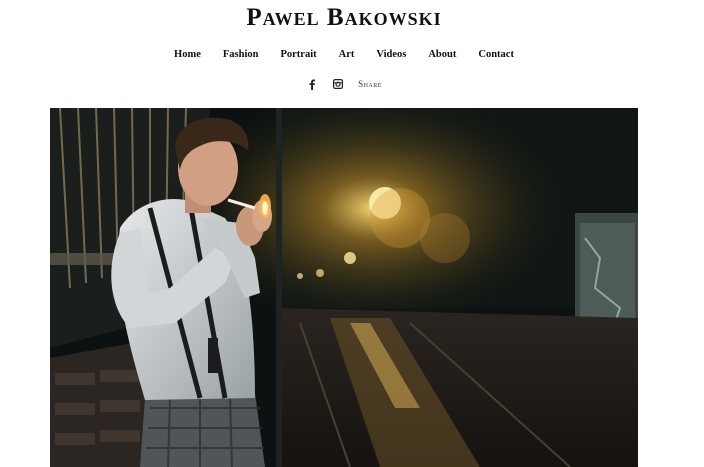 The height and width of the screenshot is (467, 704). What do you see at coordinates (187, 54) in the screenshot?
I see `nav-item-home: Home` at bounding box center [187, 54].